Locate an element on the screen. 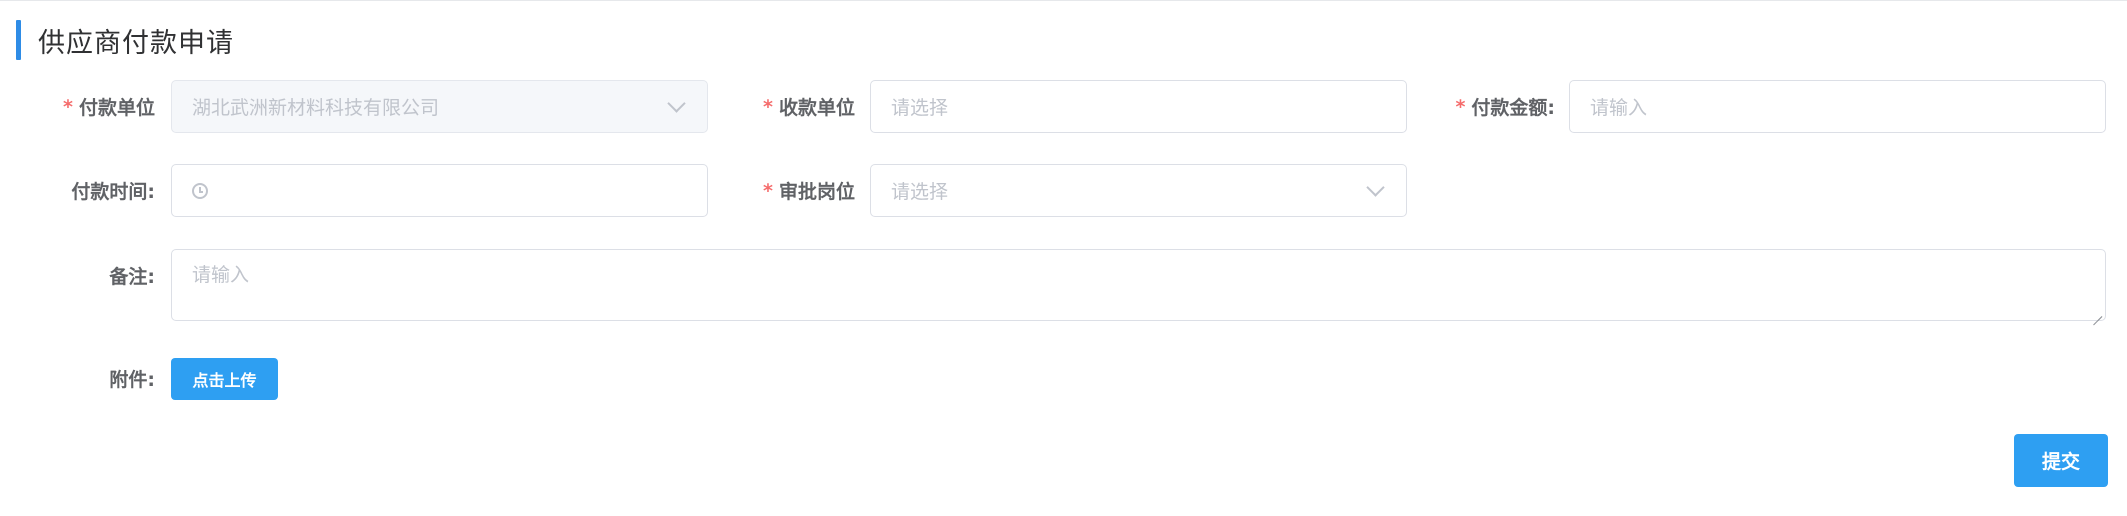 The height and width of the screenshot is (516, 2127). approval-post-placeholder: 请选择 is located at coordinates (920, 192).